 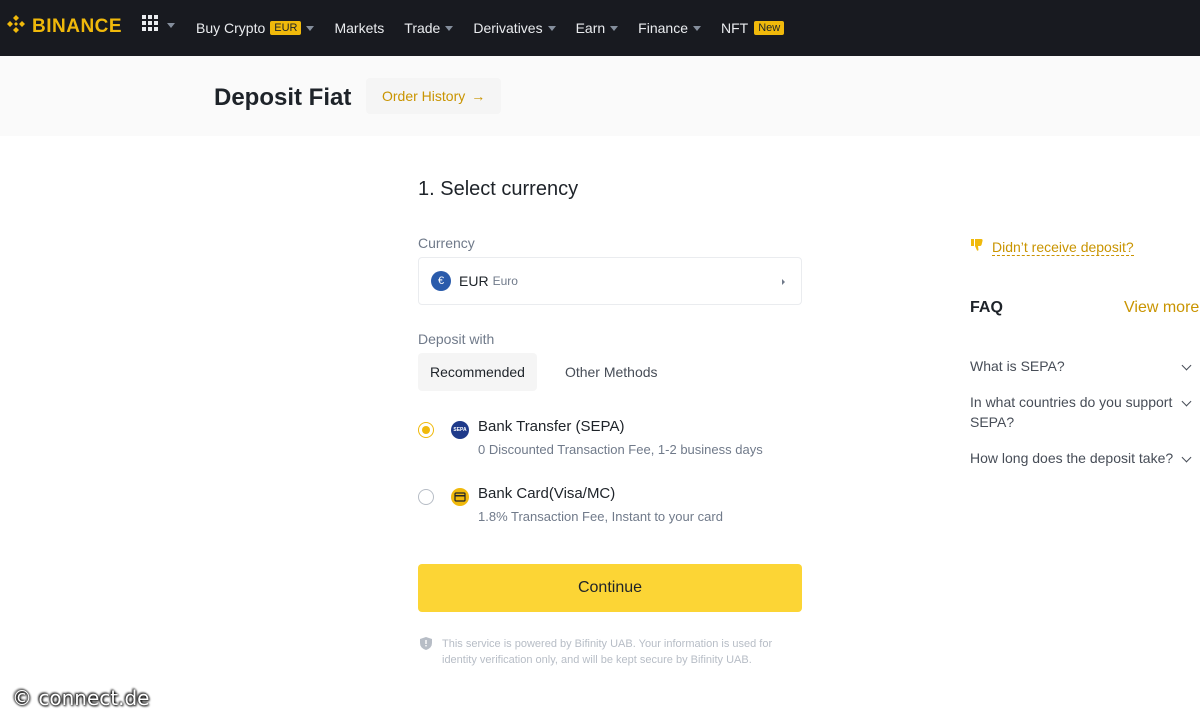 What do you see at coordinates (547, 493) in the screenshot?
I see `option-title: Bank Card(Visa/MC)` at bounding box center [547, 493].